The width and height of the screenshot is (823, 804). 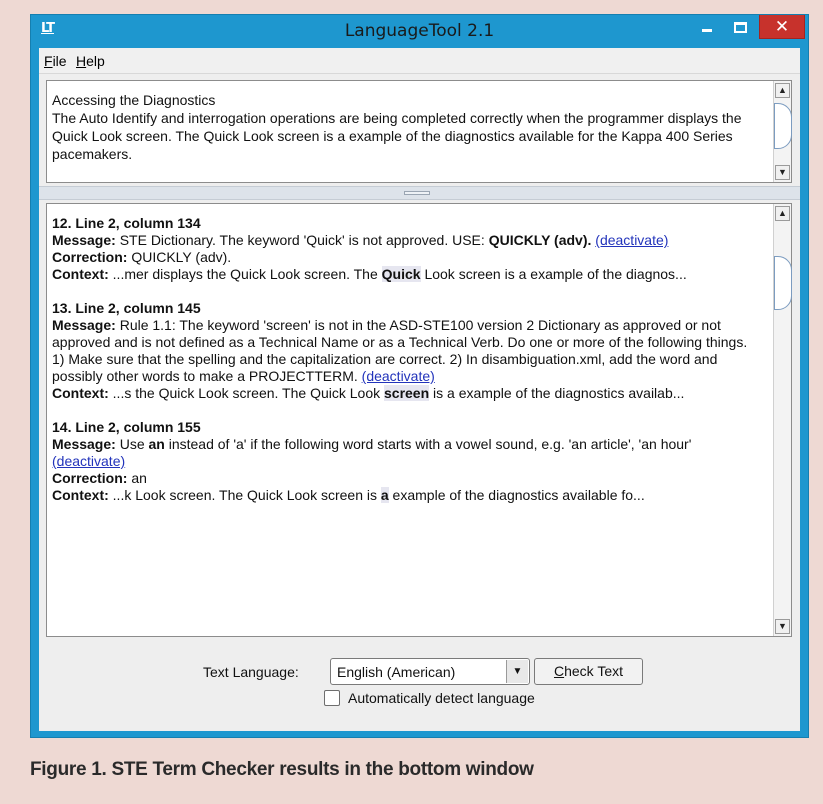 What do you see at coordinates (588, 671) in the screenshot?
I see `check-text-button: Check Text` at bounding box center [588, 671].